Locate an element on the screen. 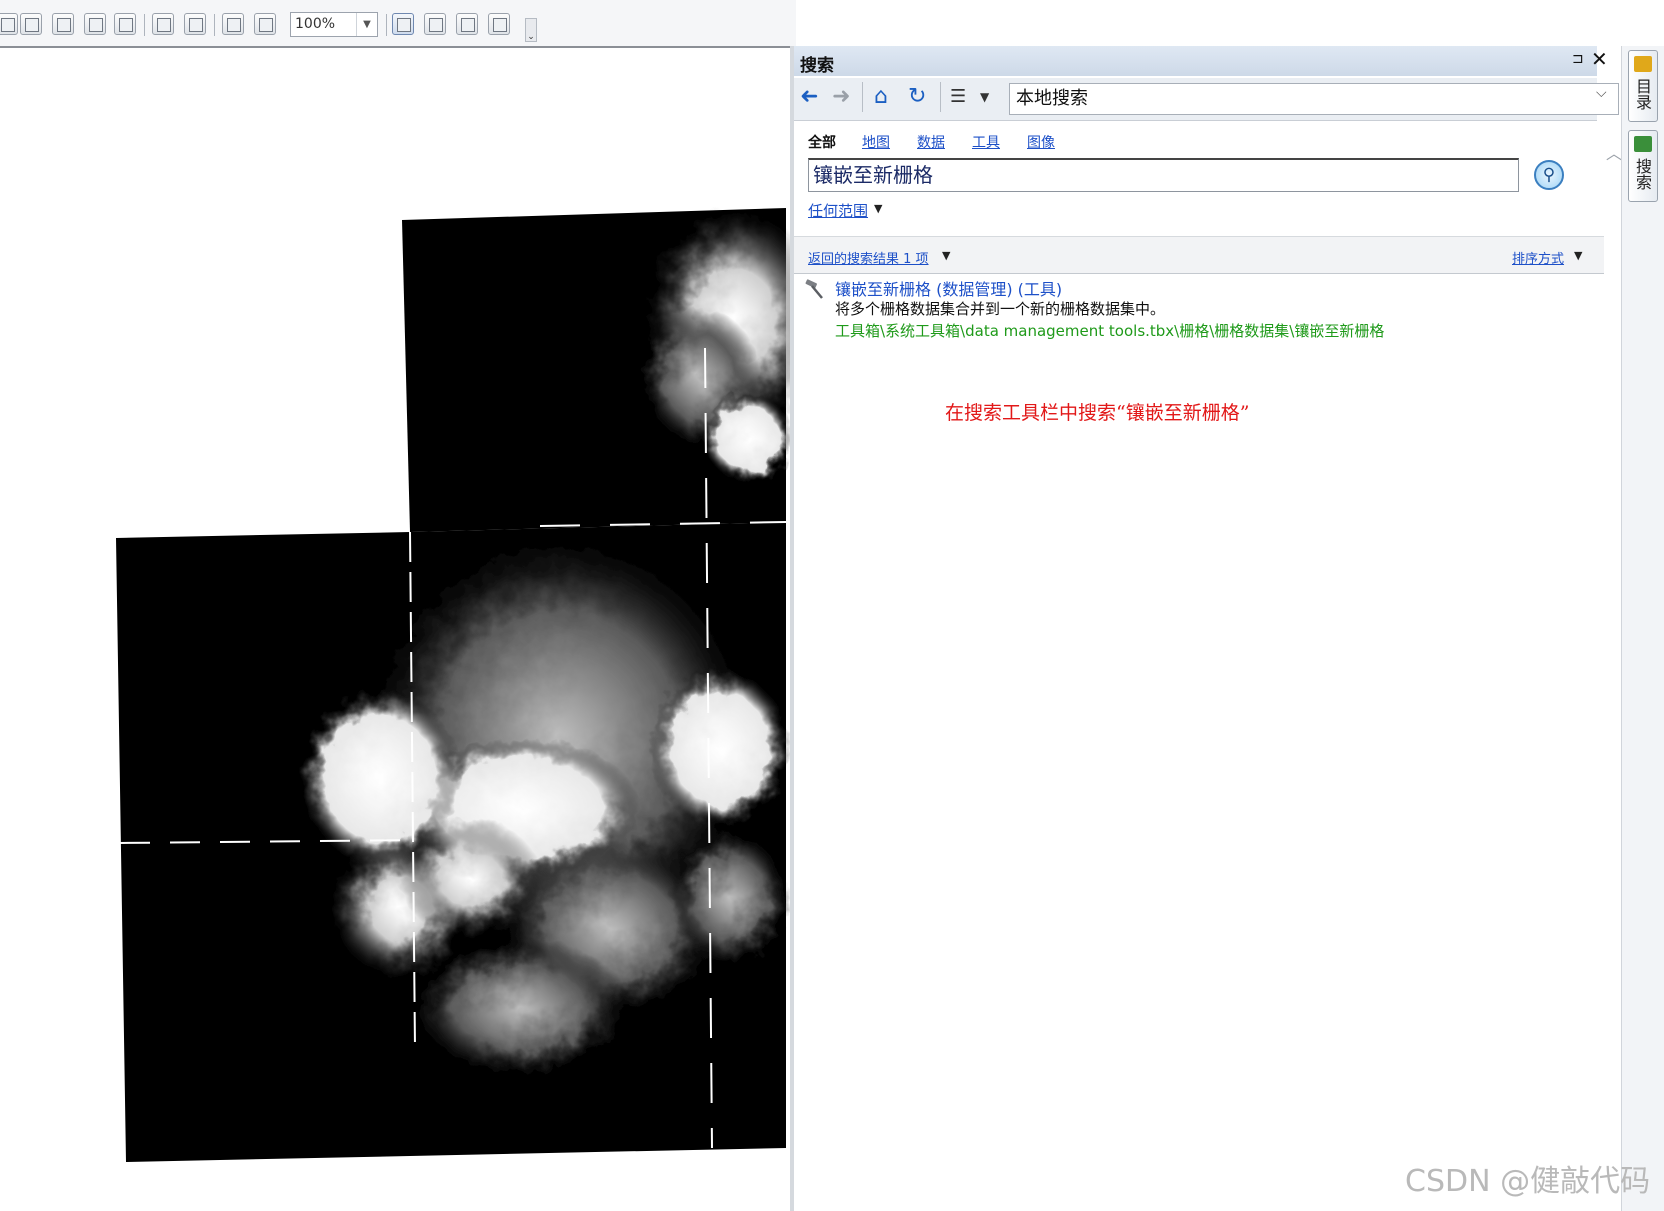 The image size is (1664, 1211). zoom-whole-page-icon is located at coordinates (163, 24).